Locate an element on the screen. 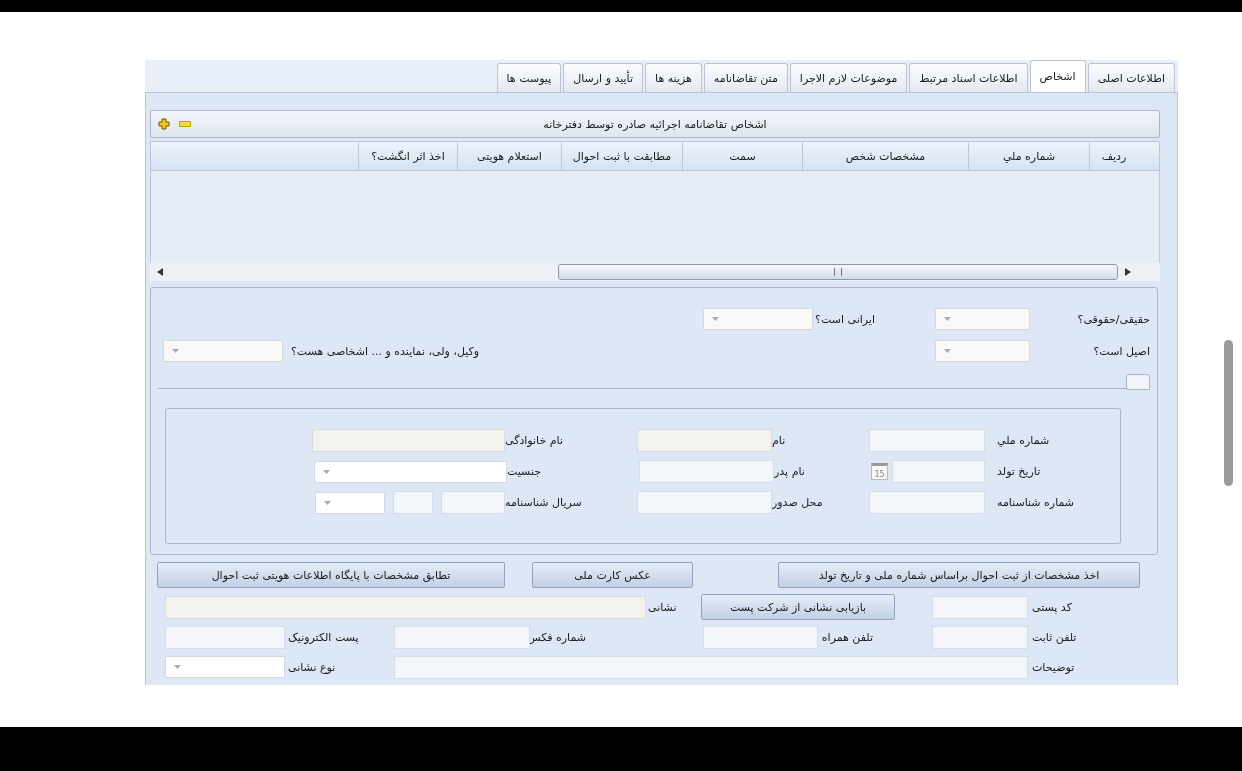 The image size is (1242, 771). column-header: اخذ اثر انگشت؟ is located at coordinates (407, 156).